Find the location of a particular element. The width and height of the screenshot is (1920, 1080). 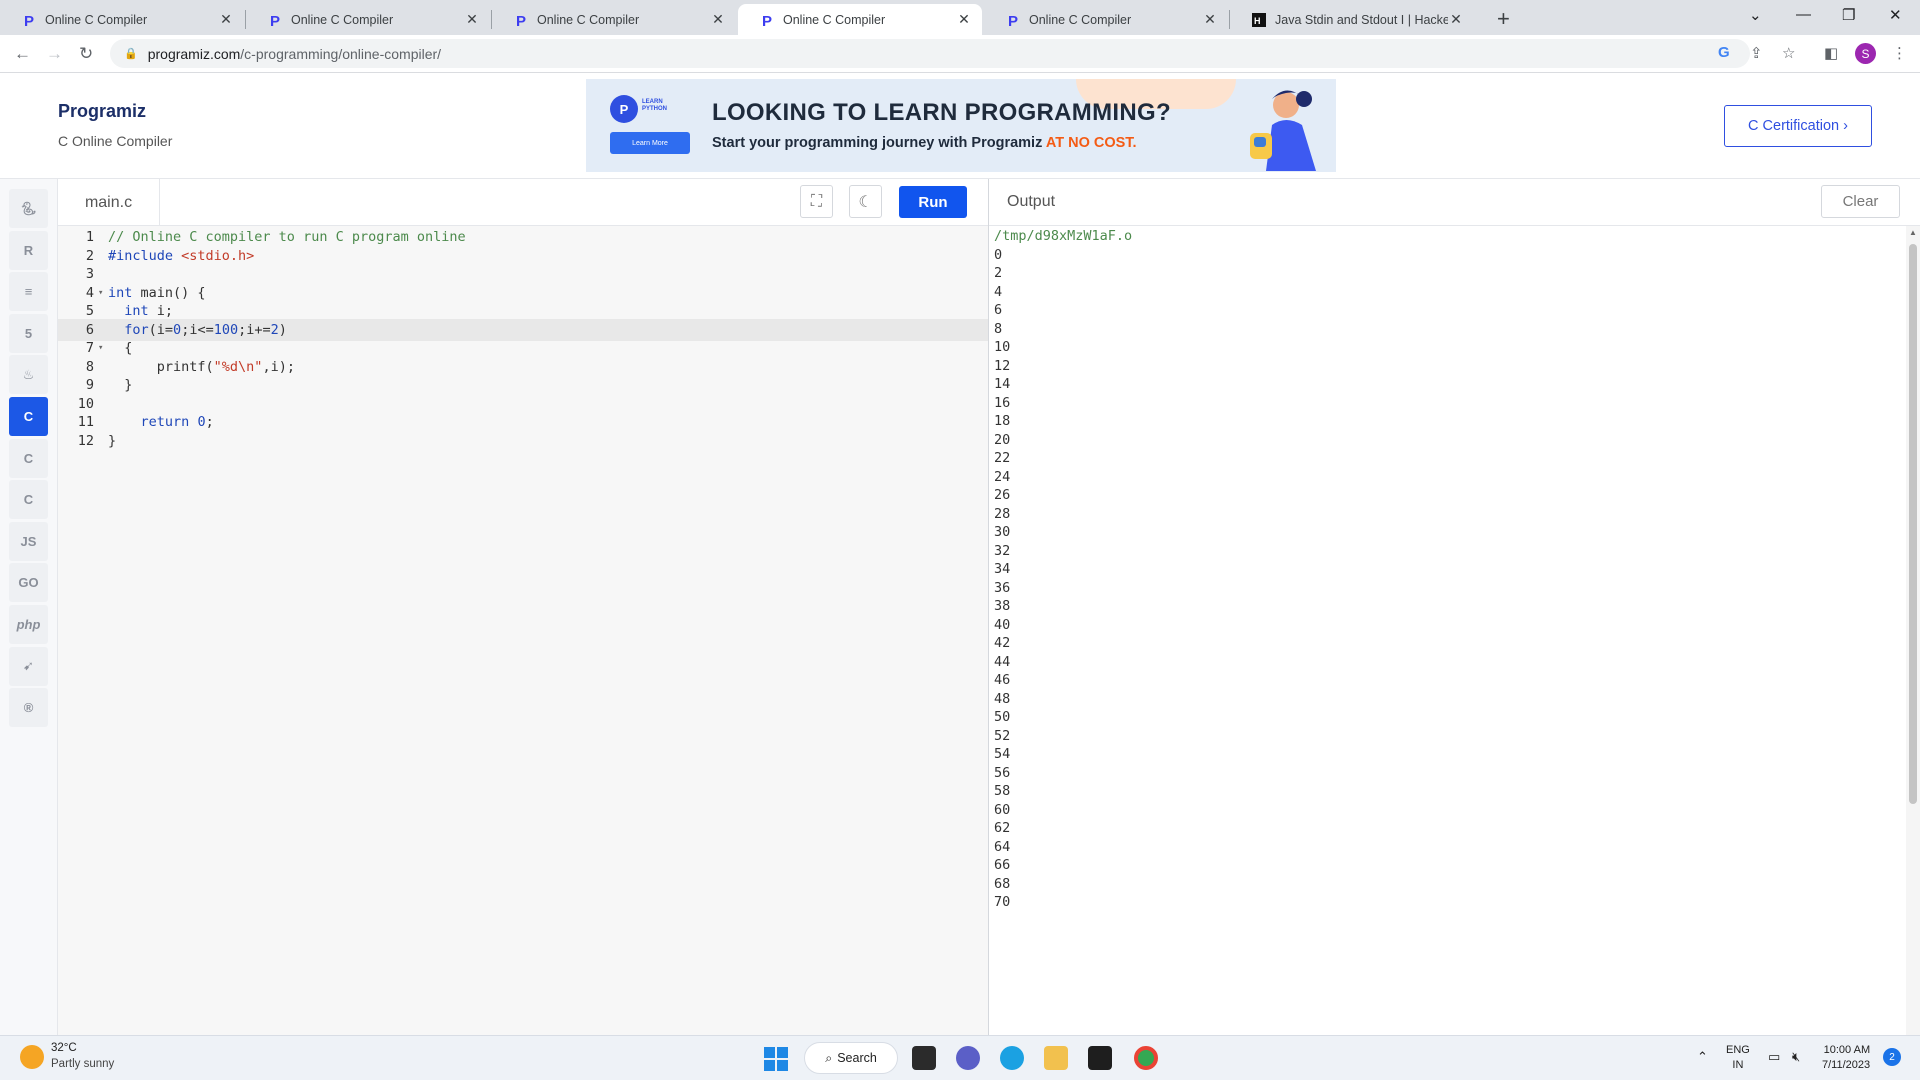

hackerrank-favicon-icon: H is located at coordinates (1259, 19).